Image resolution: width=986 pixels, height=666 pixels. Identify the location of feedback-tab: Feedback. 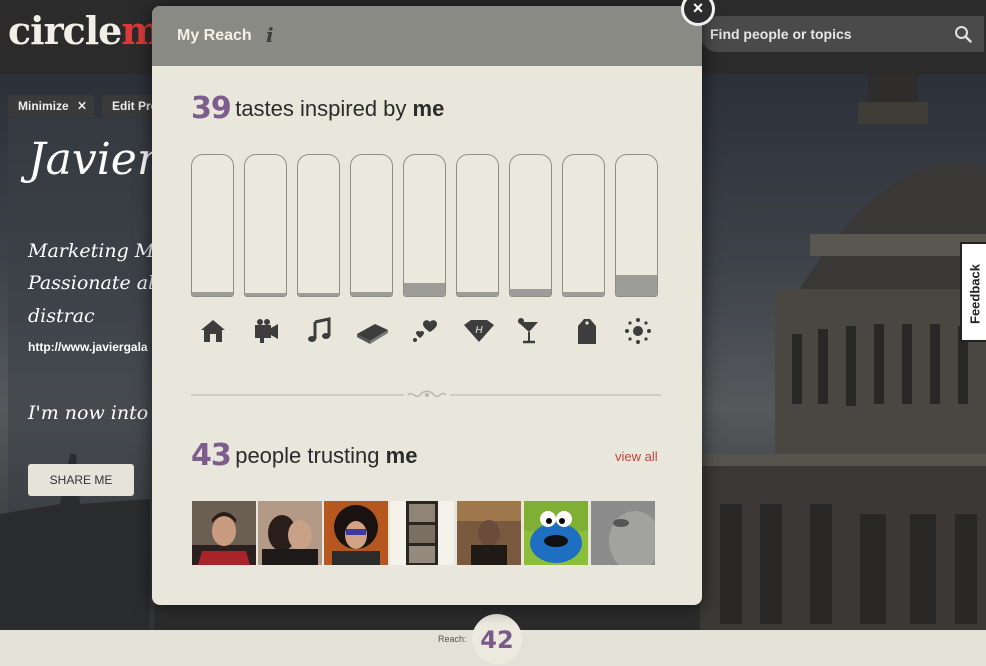
(973, 292).